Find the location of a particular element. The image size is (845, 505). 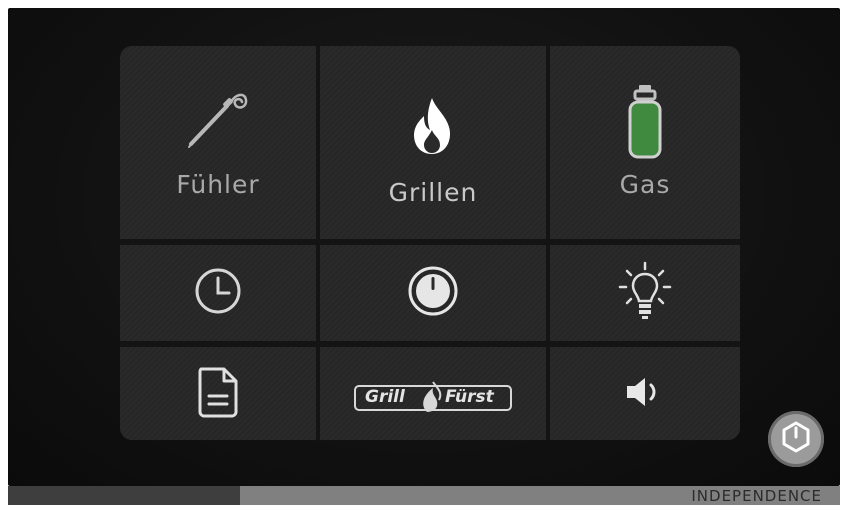

tile-brand-logo: Grill Fürst is located at coordinates (433, 393).